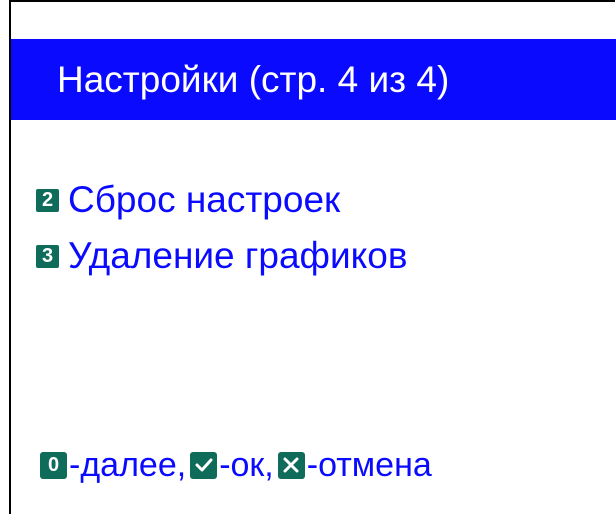  I want to click on menu-item-reset-settings: 2 Сброс настроек, so click(222, 200).